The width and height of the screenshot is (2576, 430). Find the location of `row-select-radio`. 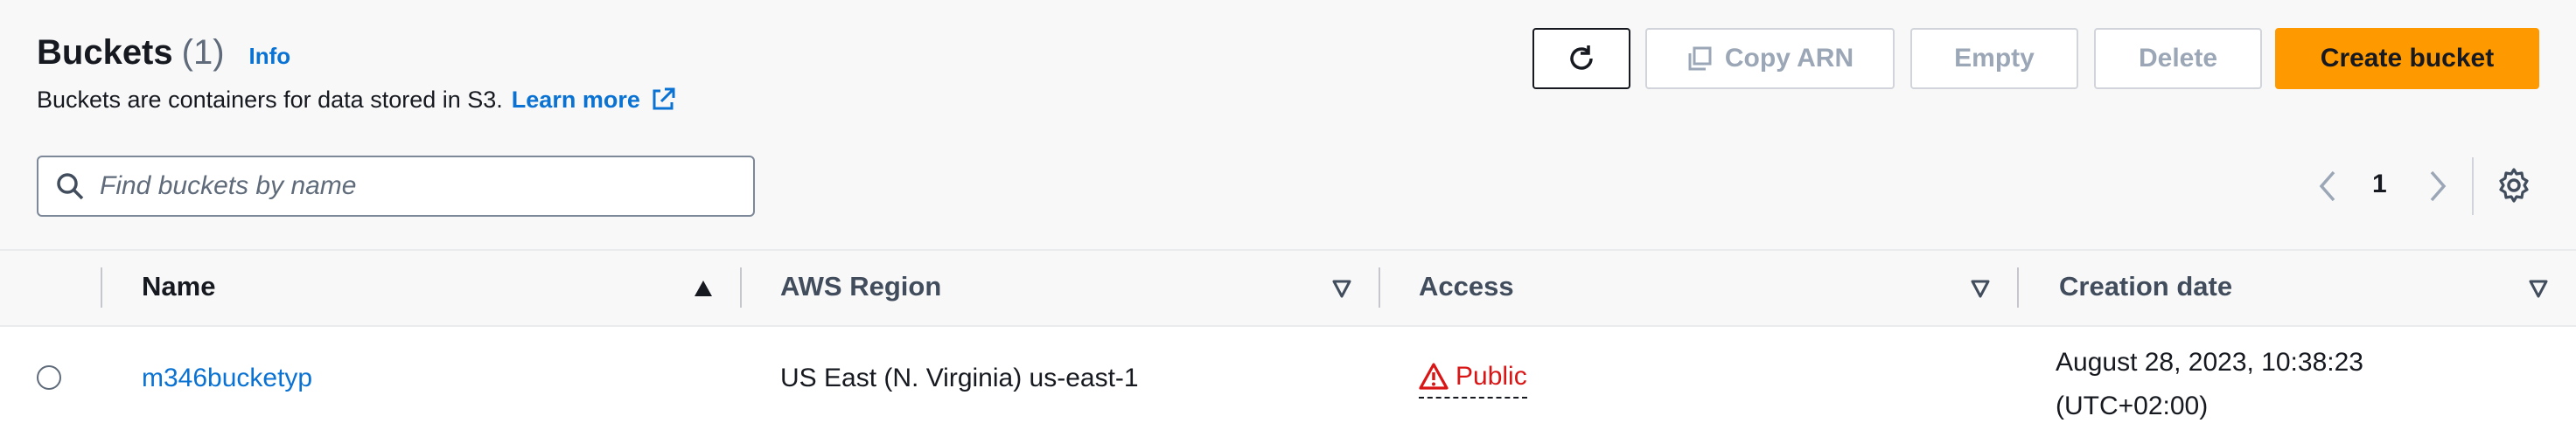

row-select-radio is located at coordinates (49, 377).